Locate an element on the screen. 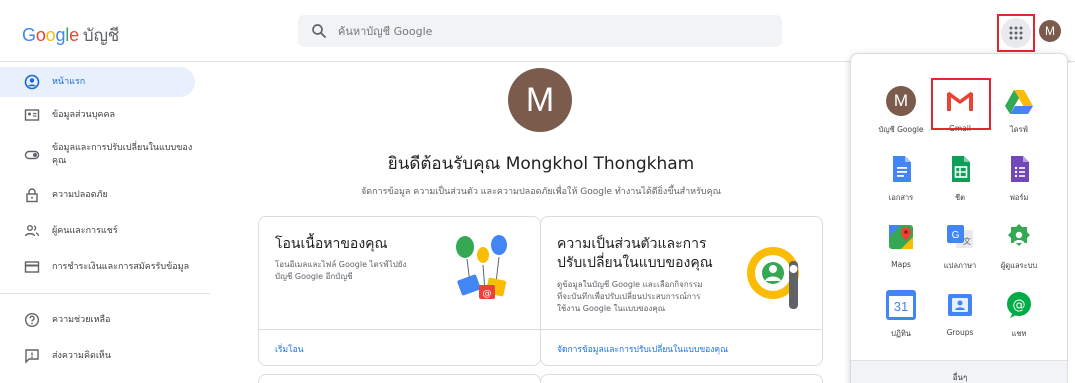 The height and width of the screenshot is (383, 1075). search-input is located at coordinates (548, 31).